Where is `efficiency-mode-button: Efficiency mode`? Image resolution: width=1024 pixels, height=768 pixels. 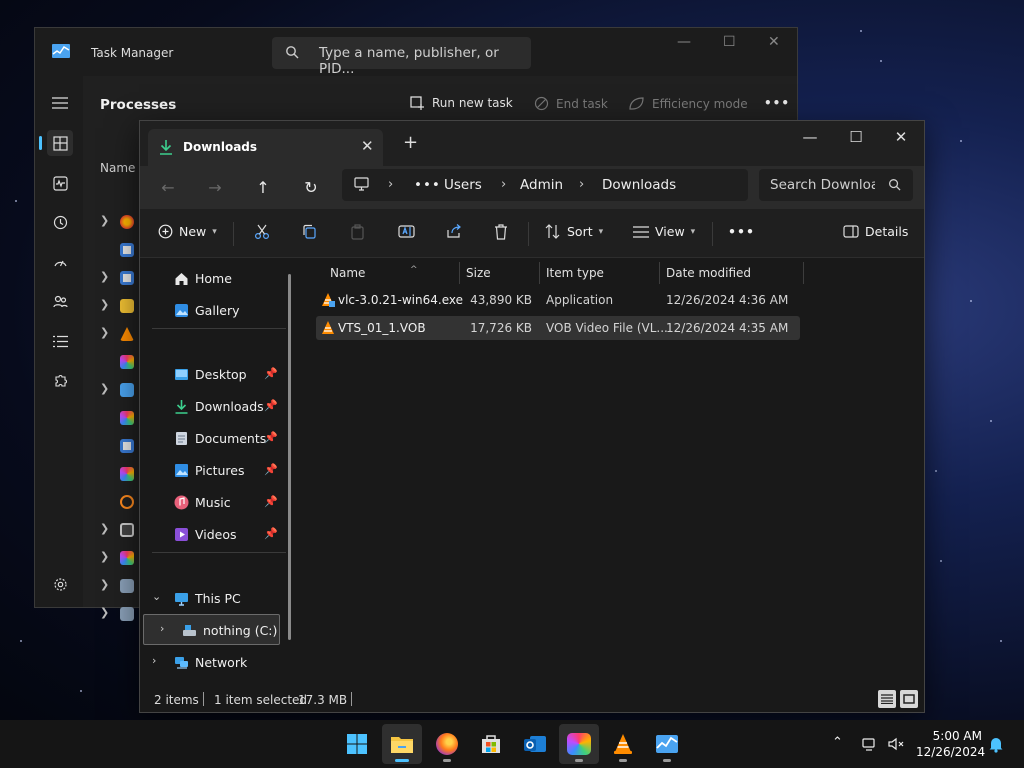
efficiency-mode-button: Efficiency mode is located at coordinates (688, 103).